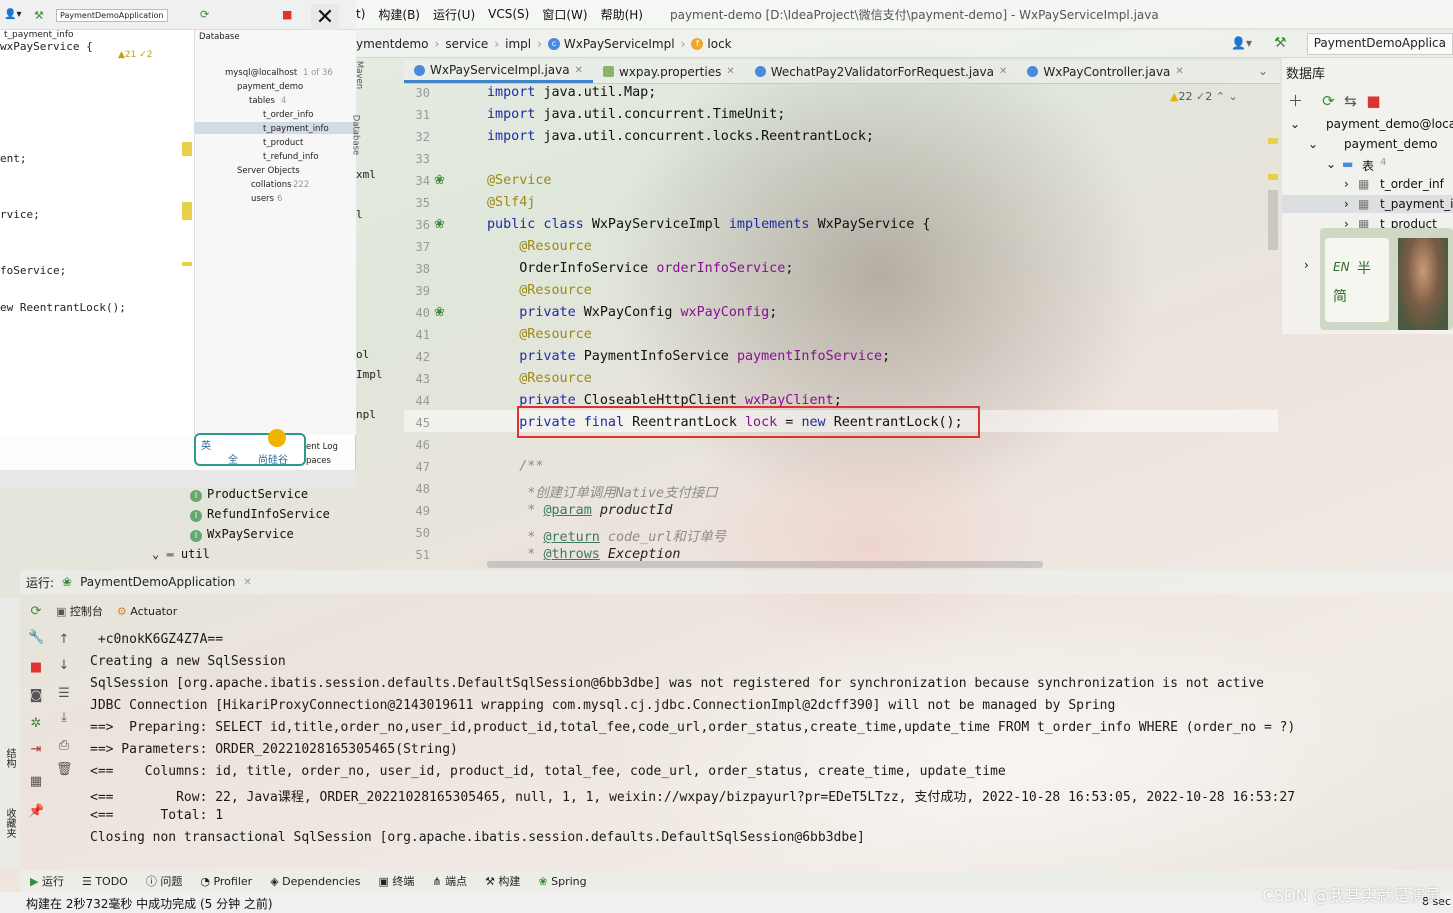  Describe the element at coordinates (296, 129) in the screenshot. I see `db-node-table: t_payment_info` at that location.